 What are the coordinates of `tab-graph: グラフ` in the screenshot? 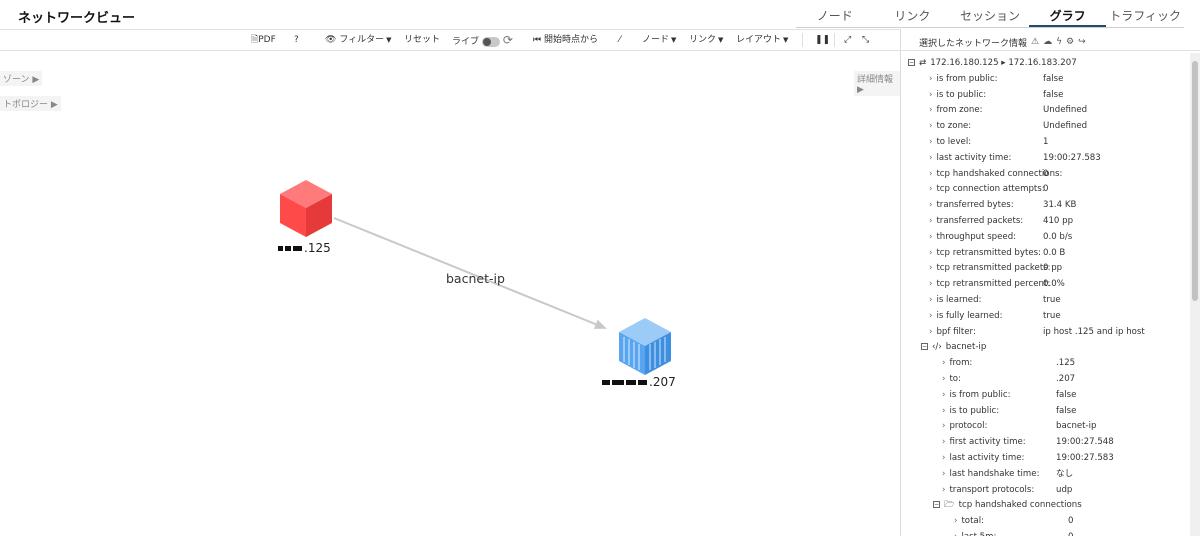 It's located at (1067, 16).